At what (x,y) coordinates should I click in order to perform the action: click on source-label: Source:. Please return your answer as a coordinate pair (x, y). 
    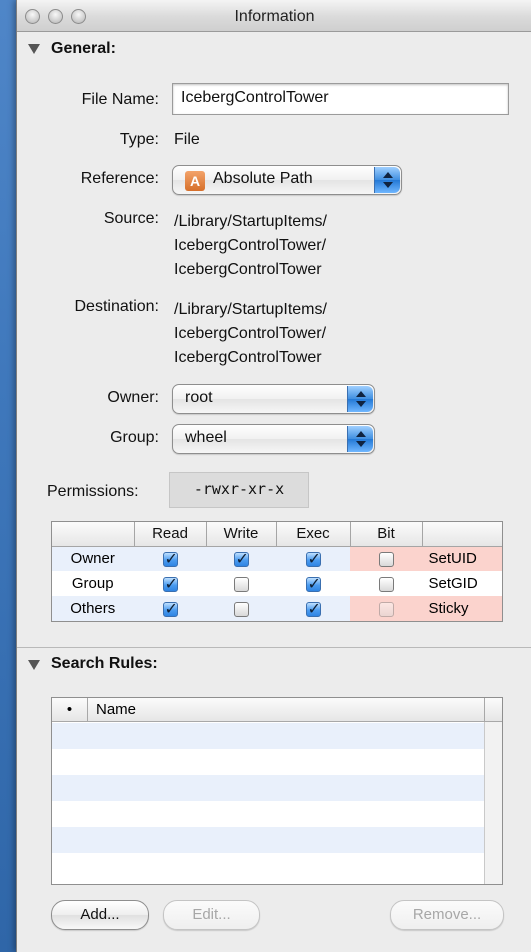
    Looking at the image, I should click on (131, 218).